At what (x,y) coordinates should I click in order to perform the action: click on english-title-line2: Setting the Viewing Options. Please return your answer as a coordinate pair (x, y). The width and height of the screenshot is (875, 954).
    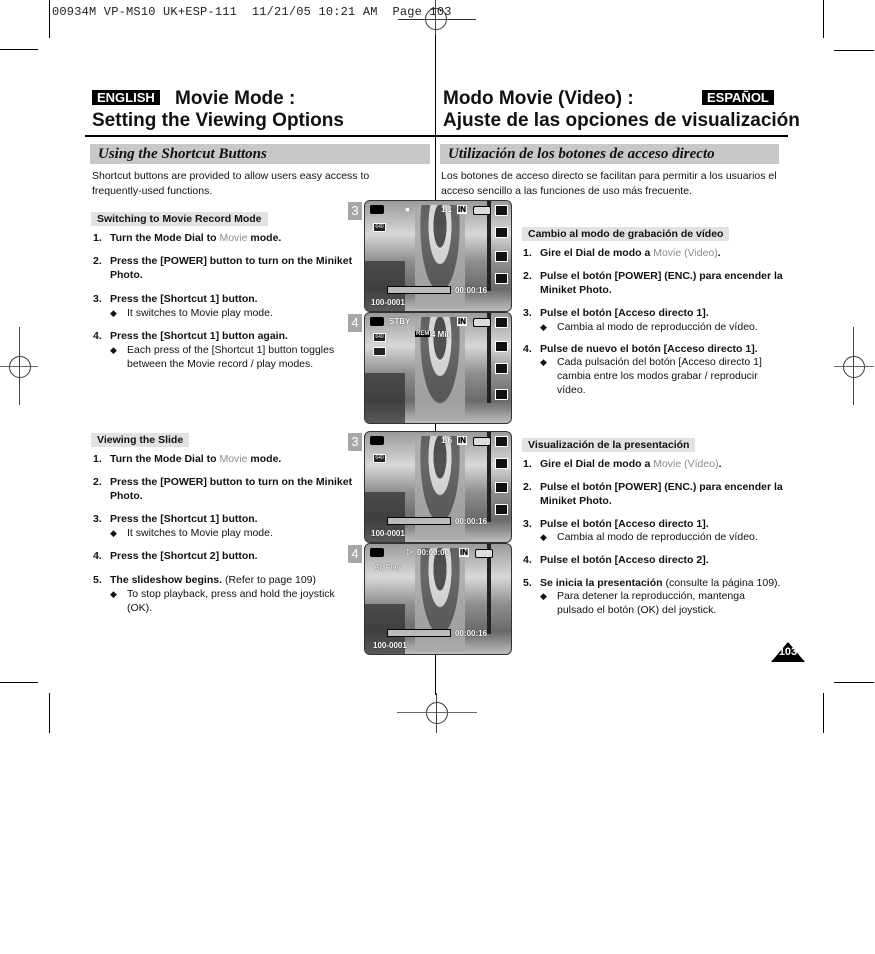
    Looking at the image, I should click on (218, 120).